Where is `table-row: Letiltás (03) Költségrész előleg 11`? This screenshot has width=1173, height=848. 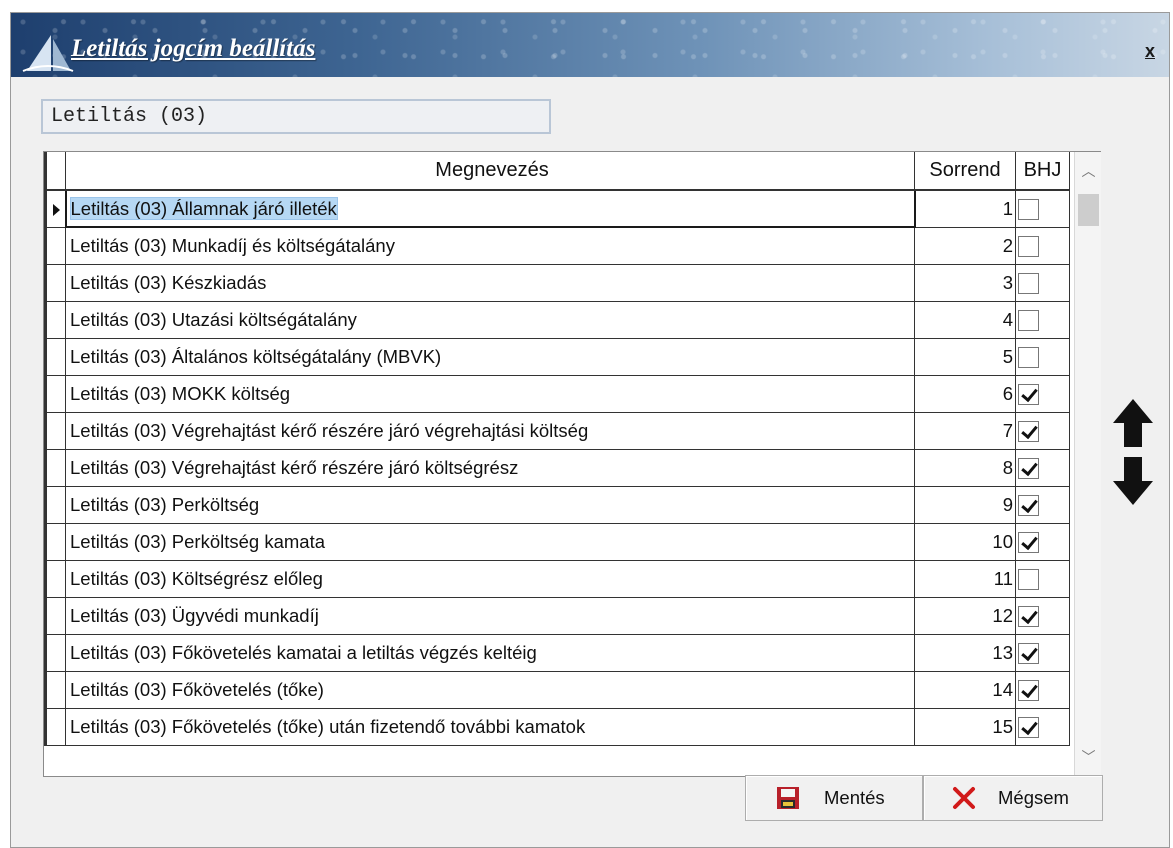
table-row: Letiltás (03) Költségrész előleg 11 is located at coordinates (557, 579).